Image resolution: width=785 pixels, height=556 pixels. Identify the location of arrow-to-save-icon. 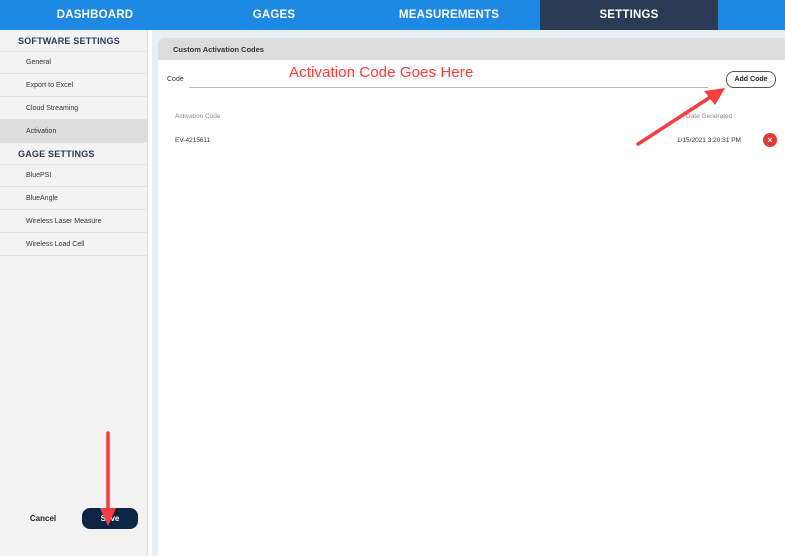
(108, 478).